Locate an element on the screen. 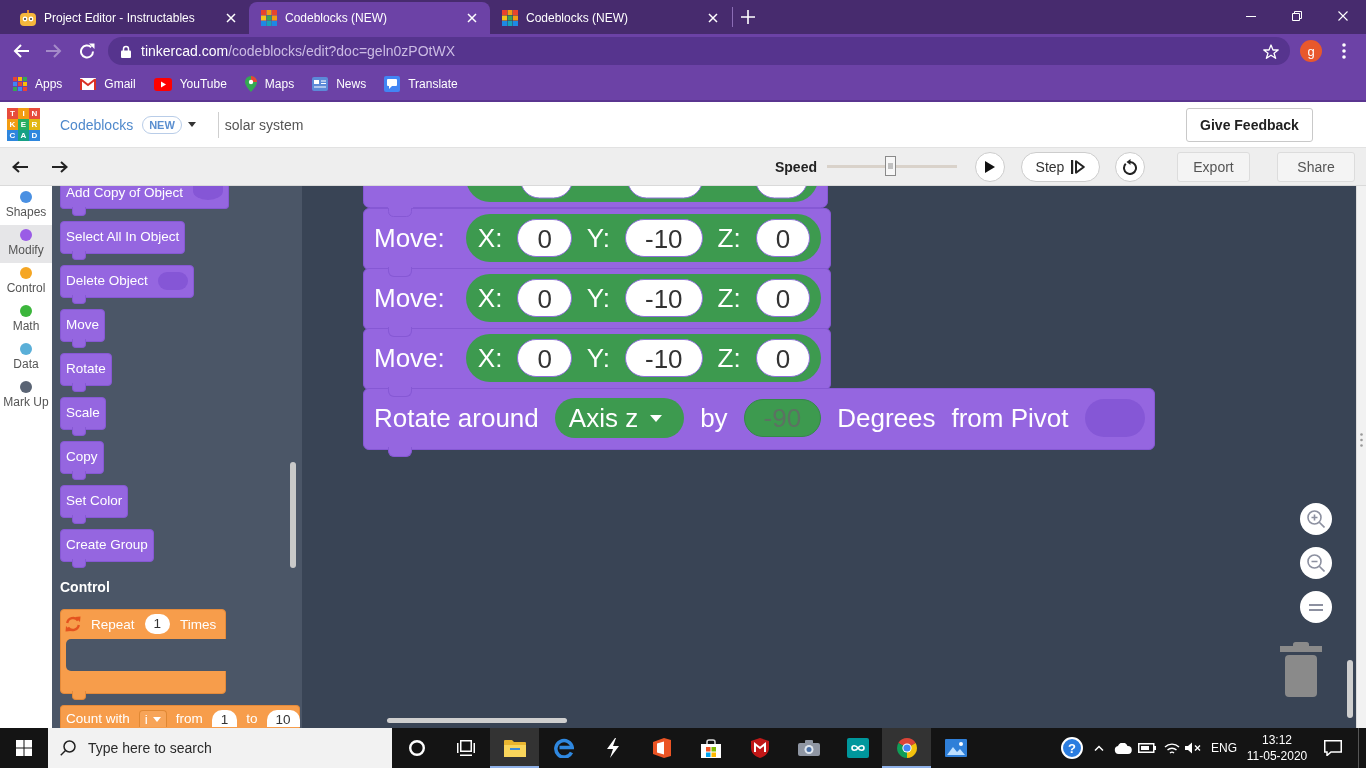 This screenshot has width=1366, height=768. bookmark-link: News is located at coordinates (339, 84).